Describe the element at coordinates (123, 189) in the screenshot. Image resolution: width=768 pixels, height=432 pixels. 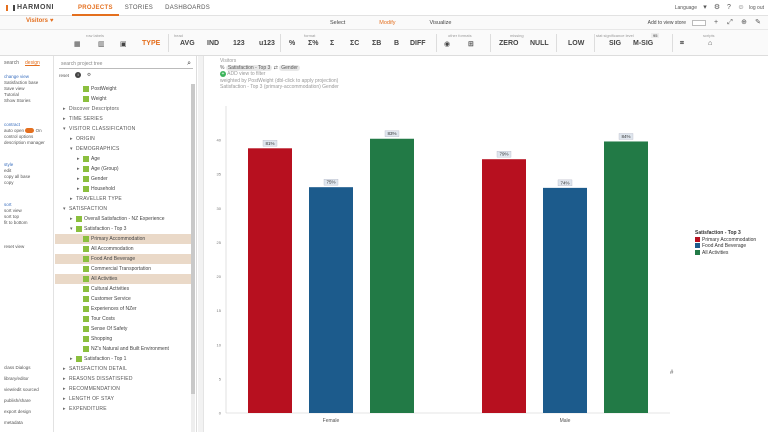
I see `tree-variable-row: ▸ Household` at that location.